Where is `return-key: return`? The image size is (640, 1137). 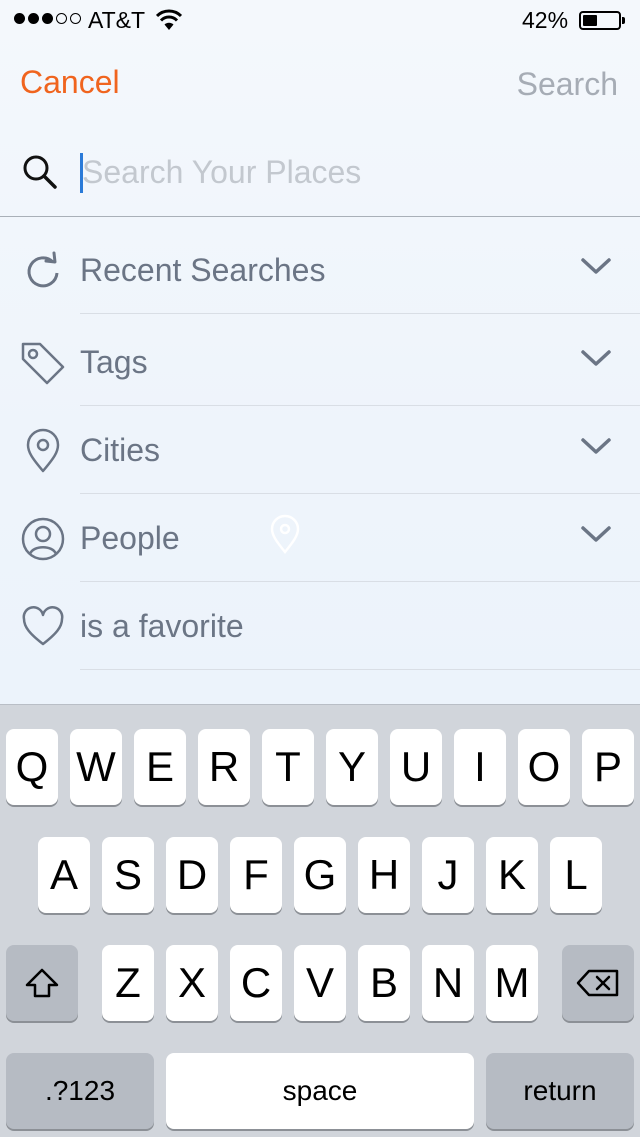 return-key: return is located at coordinates (560, 1091).